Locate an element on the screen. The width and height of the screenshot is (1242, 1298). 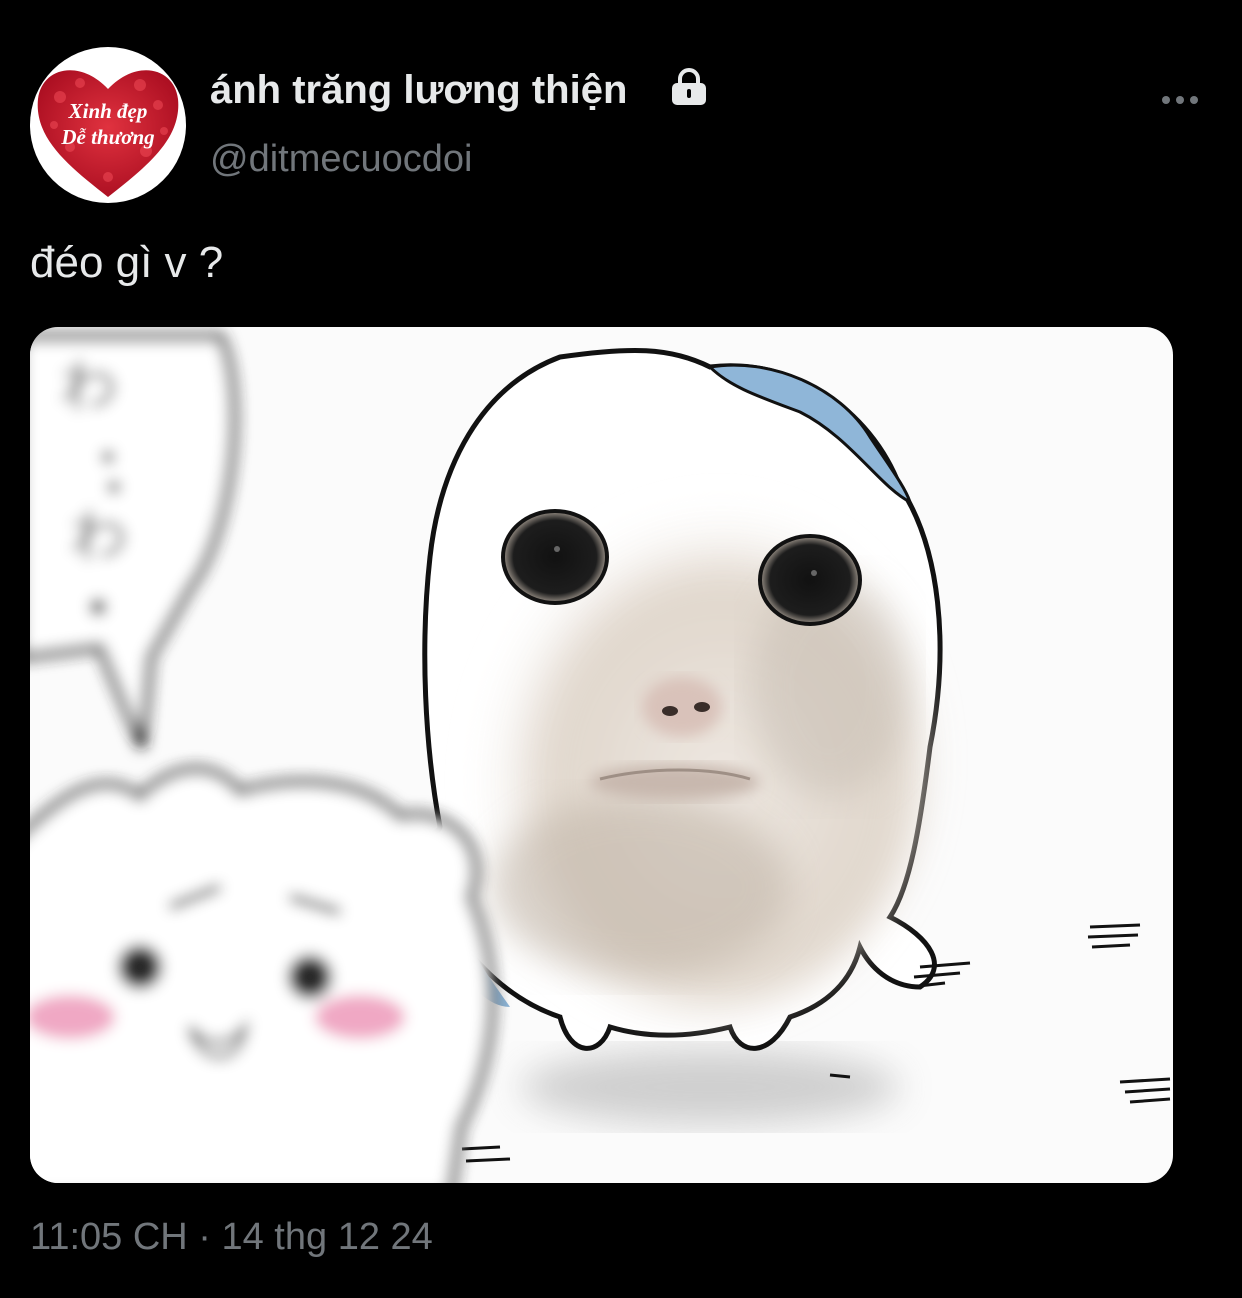
tweet-text: đéo gì v ? is located at coordinates (127, 262).